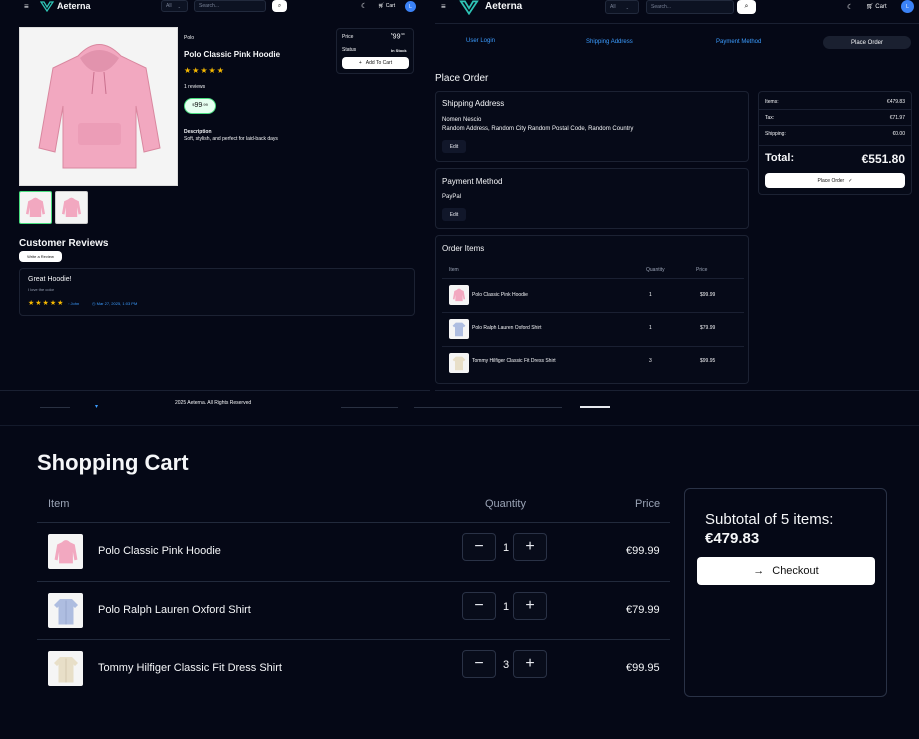 The height and width of the screenshot is (739, 919). What do you see at coordinates (622, 7) in the screenshot?
I see `category-select-2: All ⌄` at bounding box center [622, 7].